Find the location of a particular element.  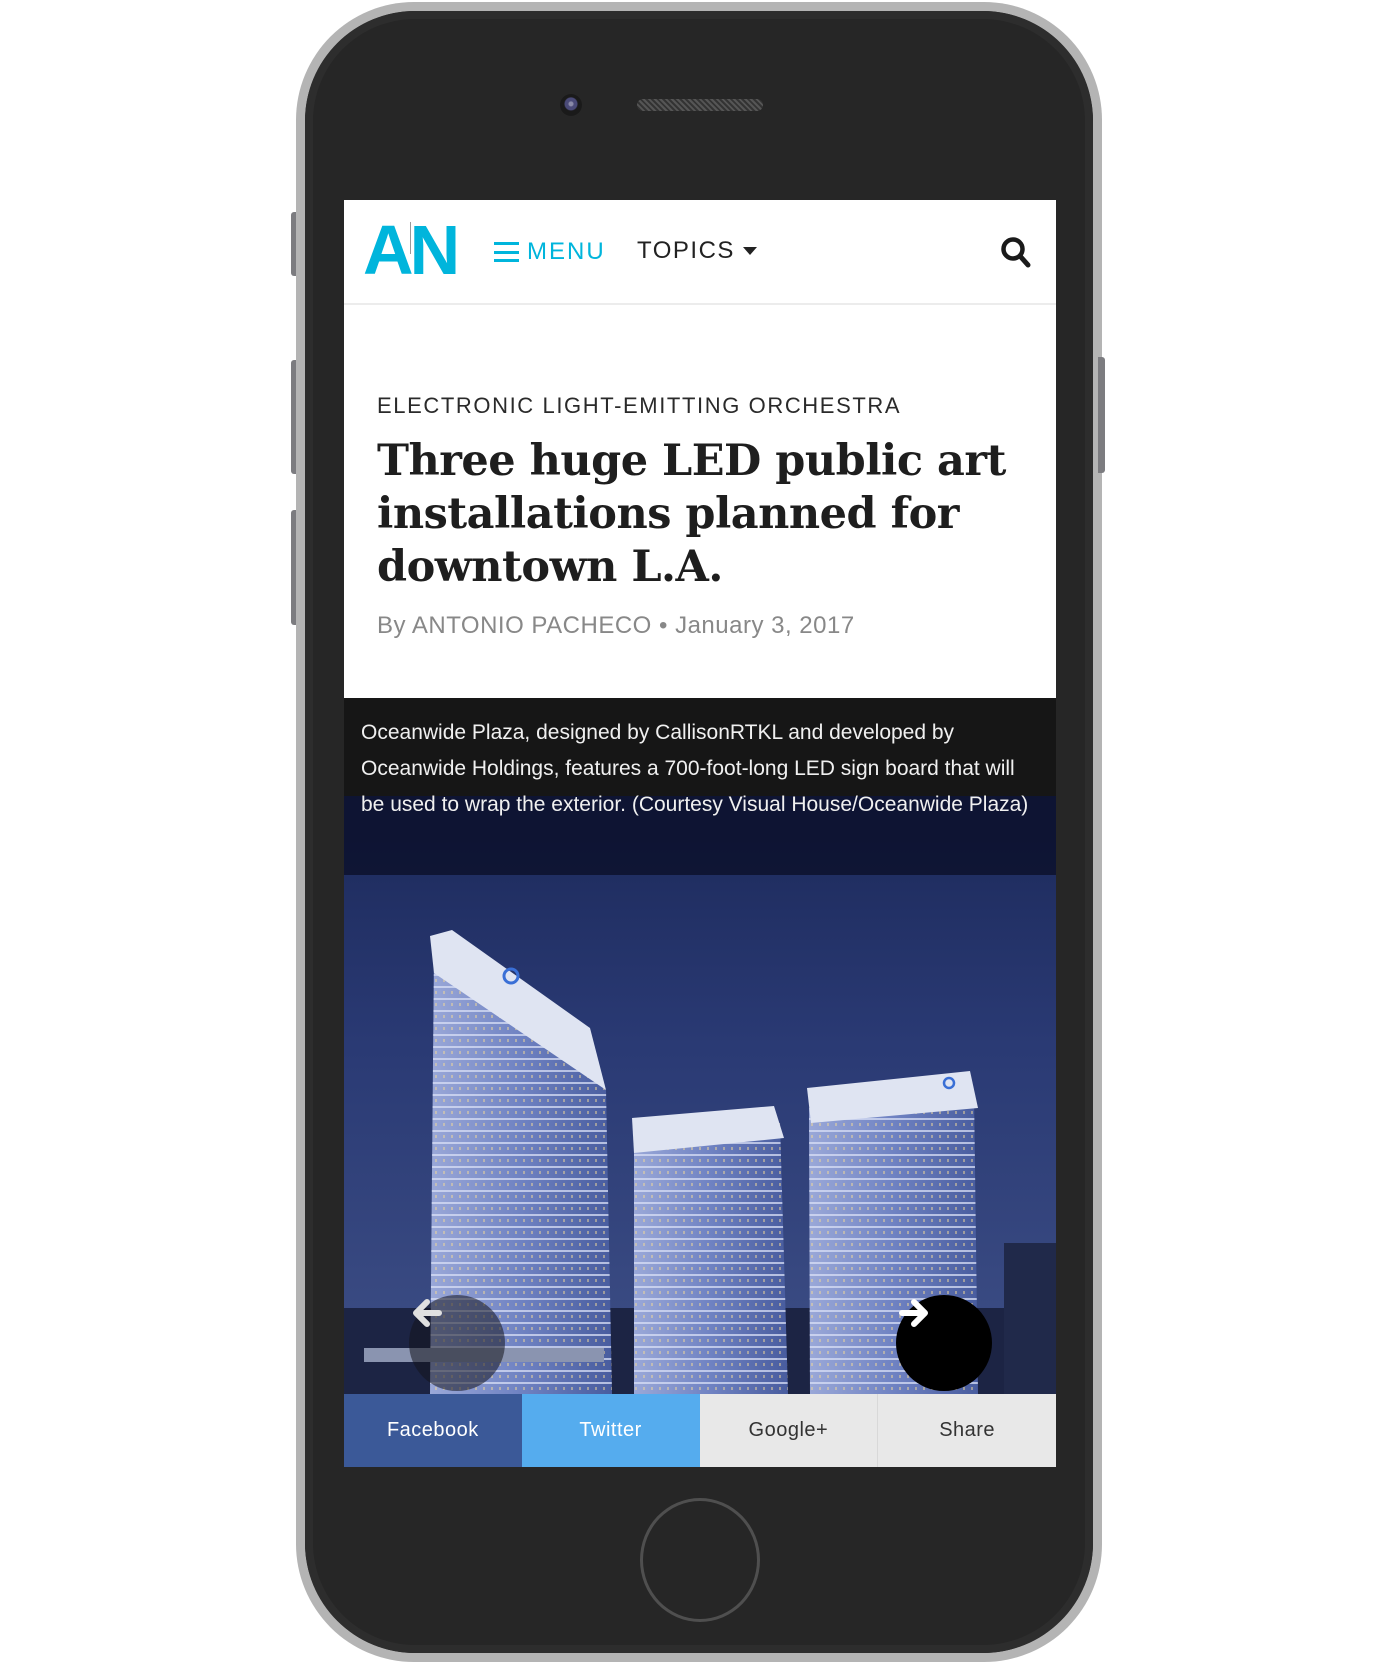

background-building is located at coordinates (1030, 1318).